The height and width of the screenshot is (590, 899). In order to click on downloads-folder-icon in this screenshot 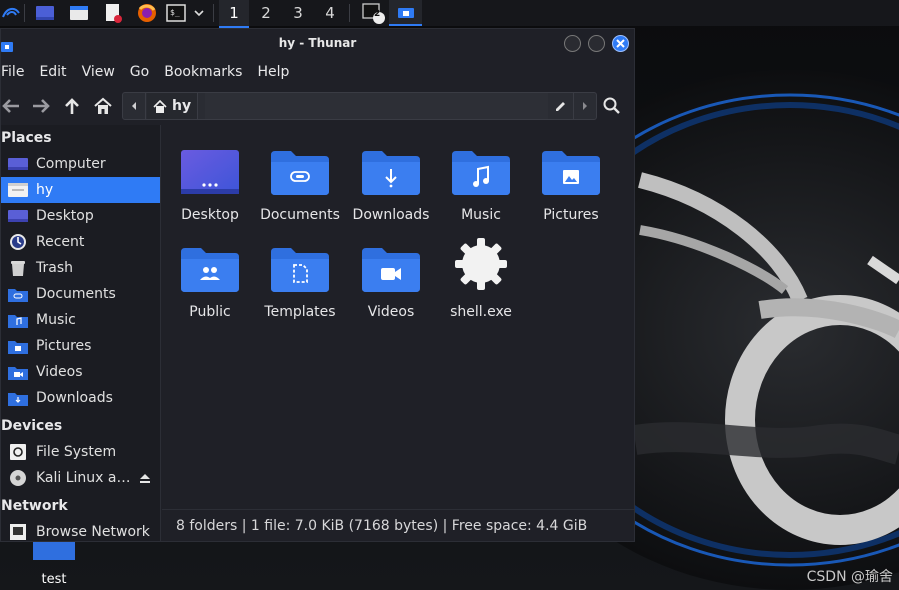, I will do `click(391, 168)`.